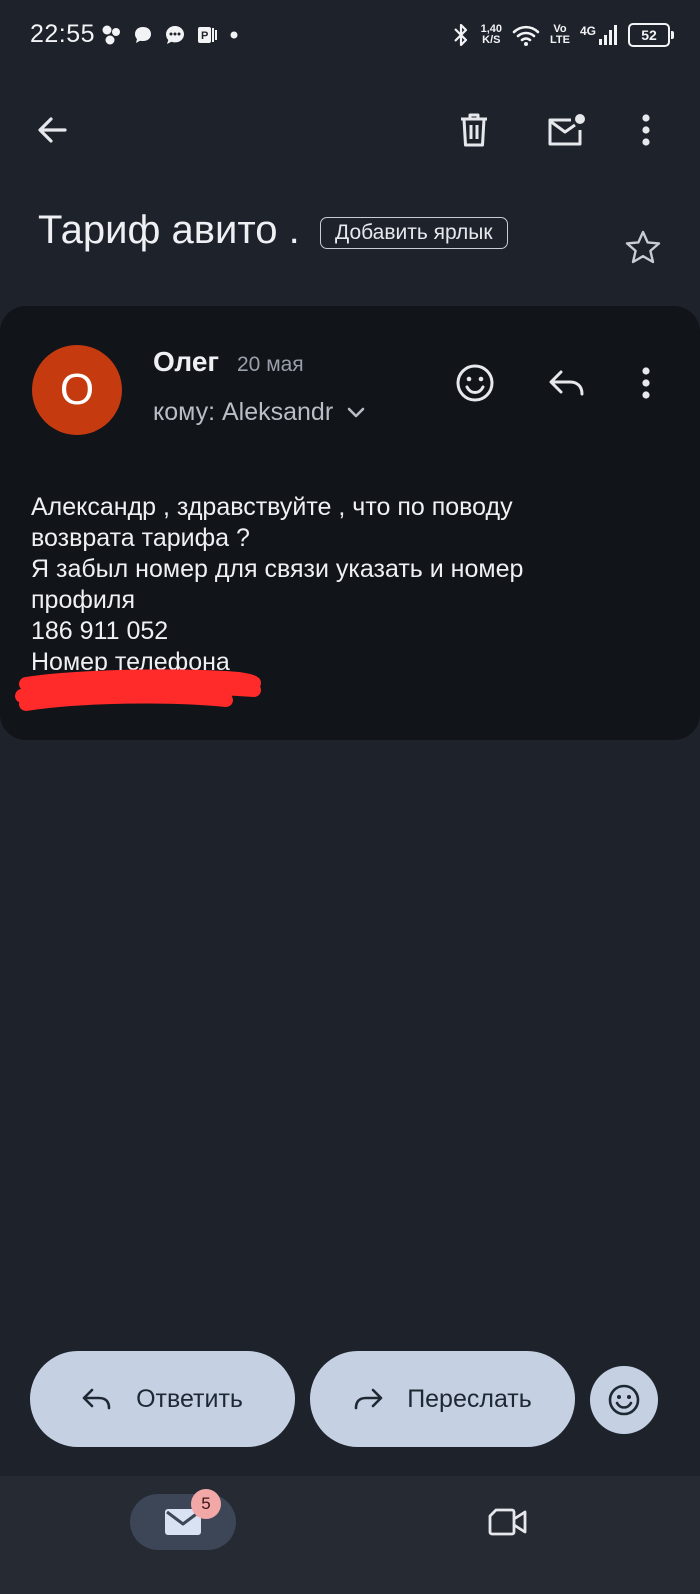  I want to click on status-right: 1,40 K/S Vo LTE 4G 52, so click(562, 35).